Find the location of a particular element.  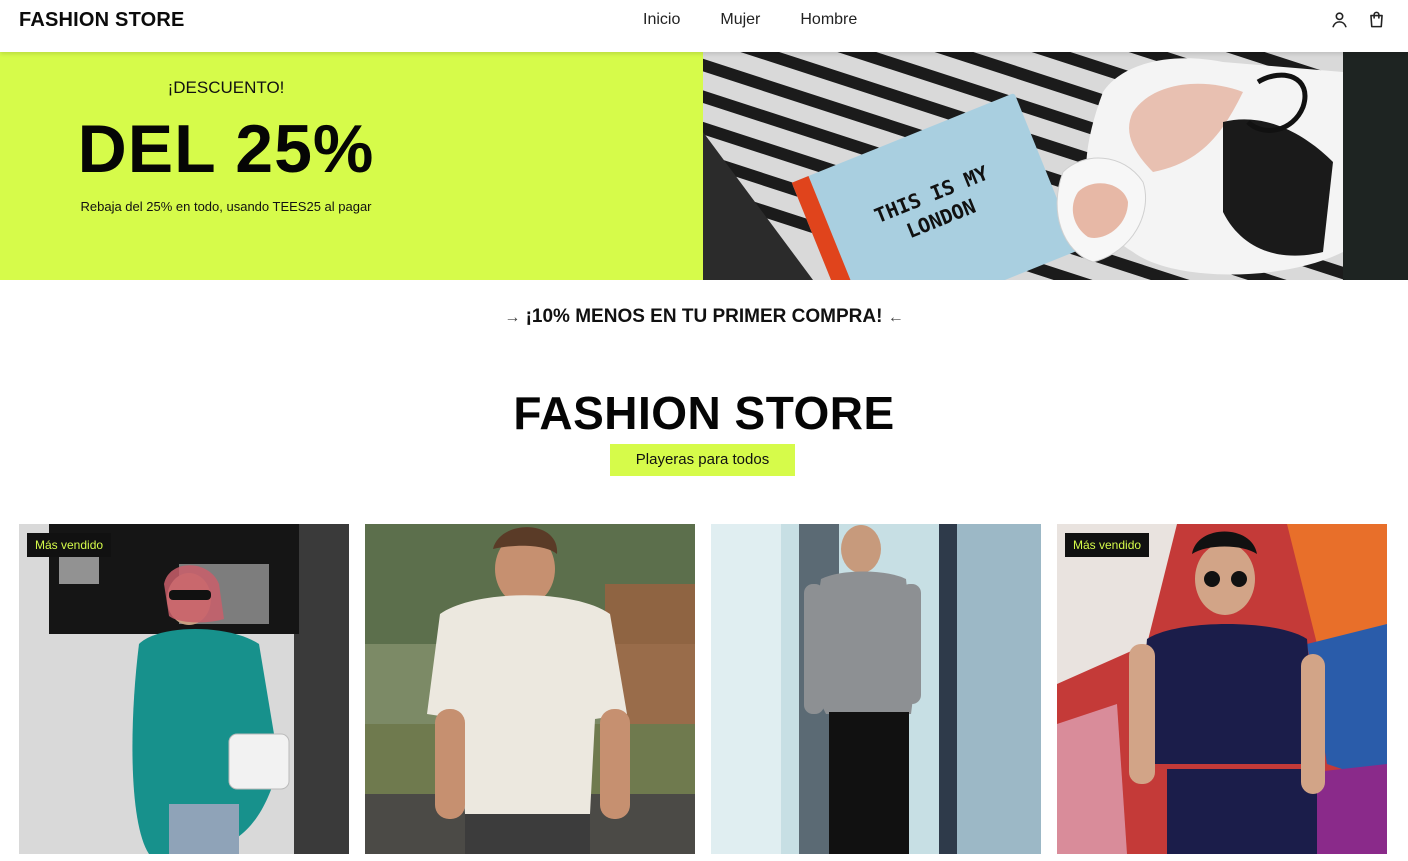

nav-link-hombre: Hombre is located at coordinates (828, 20).